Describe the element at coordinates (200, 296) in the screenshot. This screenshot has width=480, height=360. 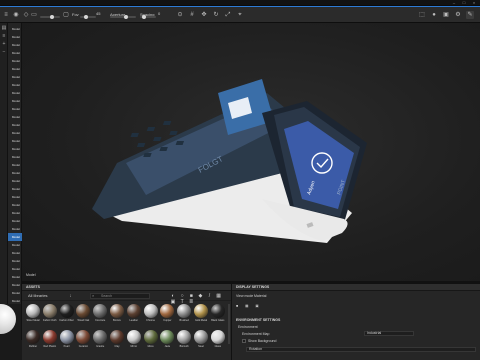
I see `diamond-icon: ◆` at that location.